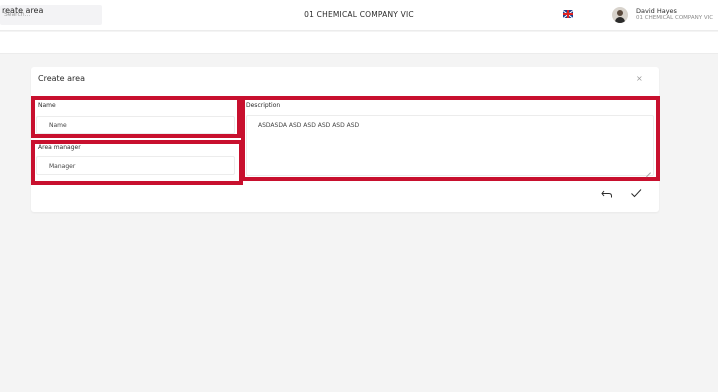 This screenshot has height=392, width=718. Describe the element at coordinates (61, 78) in the screenshot. I see `card-title: Create area` at that location.